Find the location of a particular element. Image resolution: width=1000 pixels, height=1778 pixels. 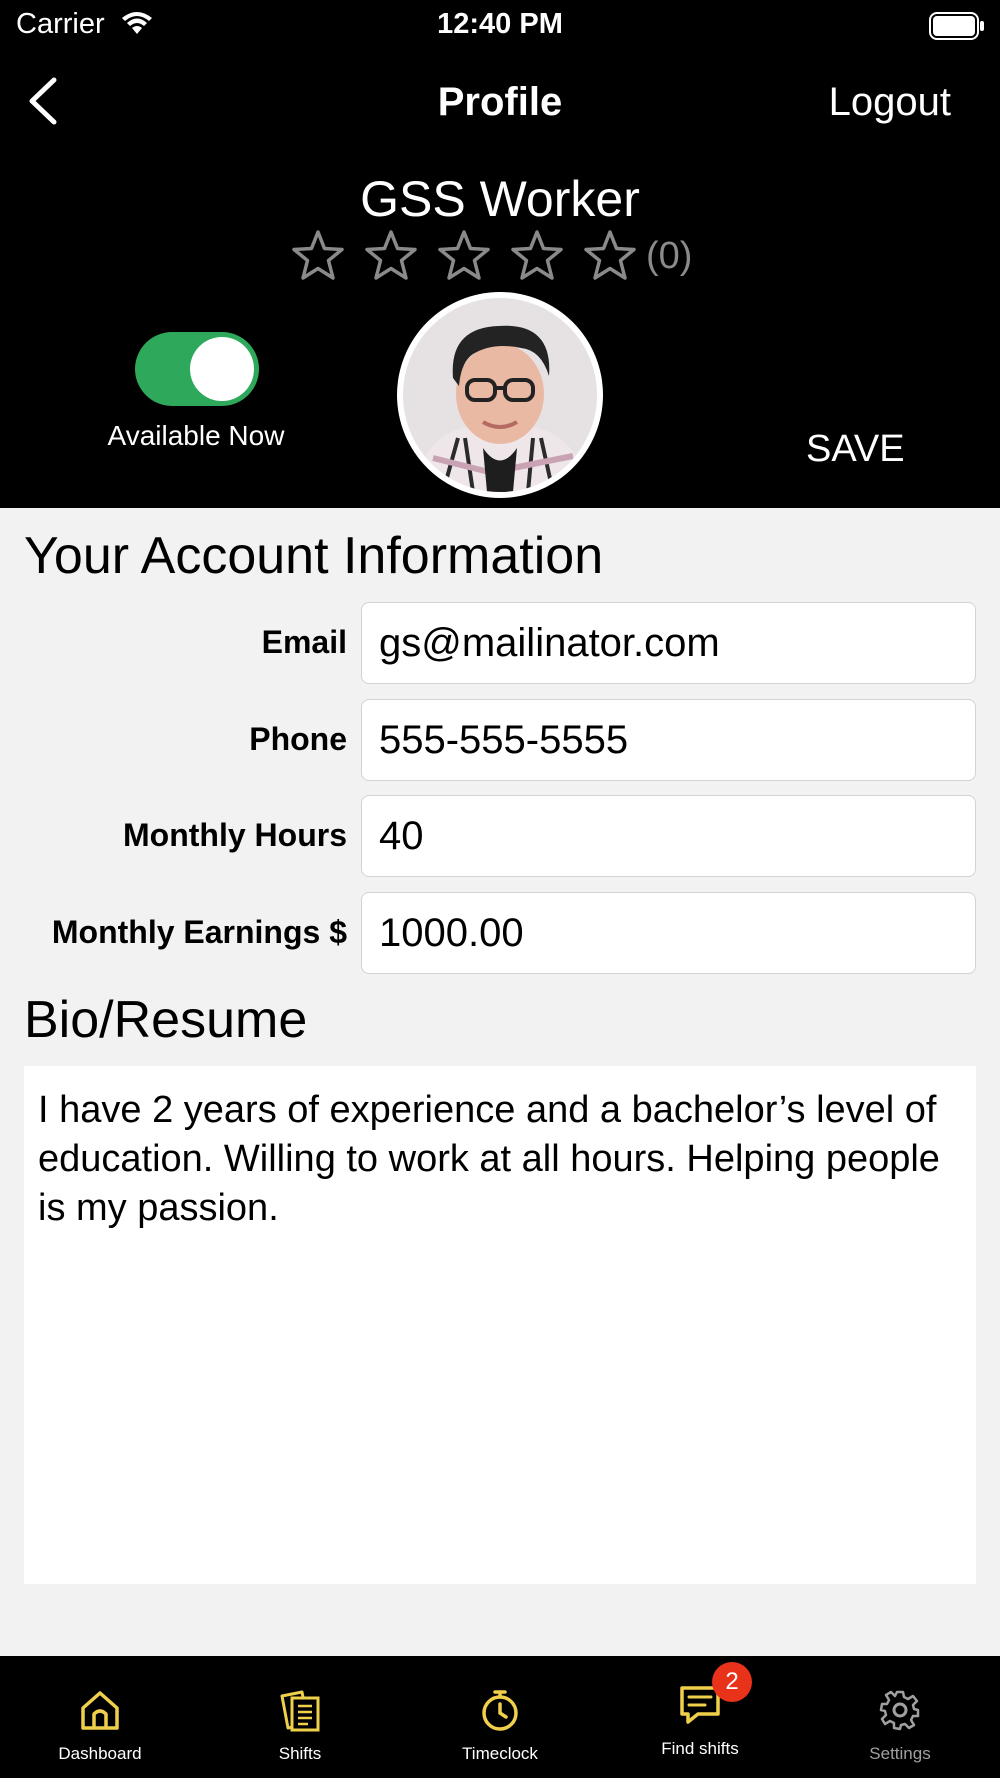

monthly-hours-label: Monthly Hours is located at coordinates (235, 835).